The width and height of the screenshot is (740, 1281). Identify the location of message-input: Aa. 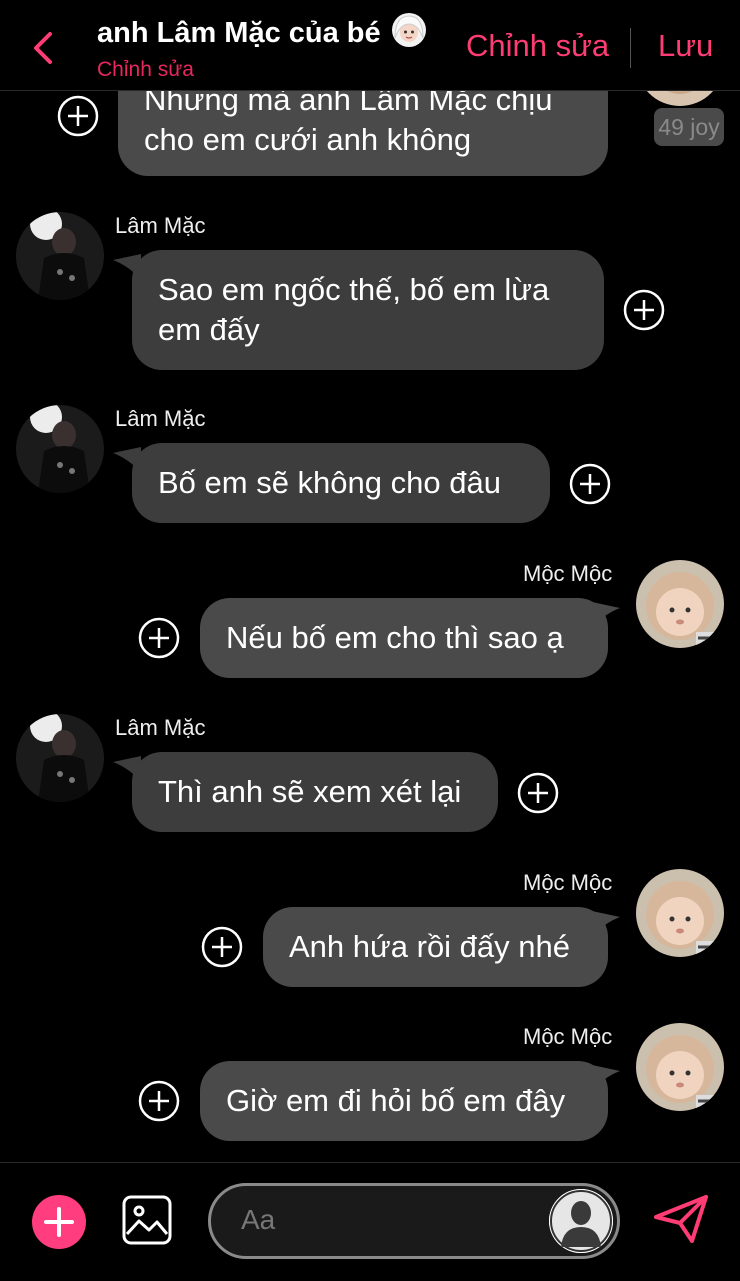
(414, 1221).